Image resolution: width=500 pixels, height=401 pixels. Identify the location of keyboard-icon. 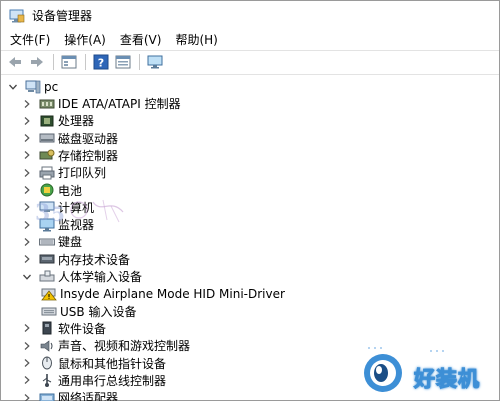
(47, 242).